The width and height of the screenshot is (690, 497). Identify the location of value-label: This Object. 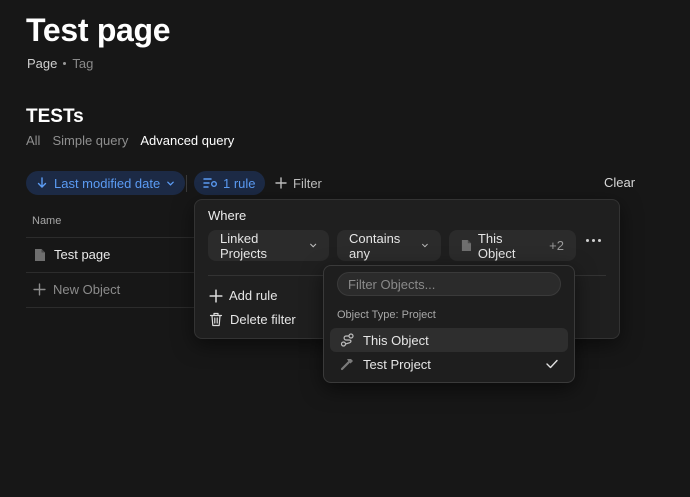
(496, 245).